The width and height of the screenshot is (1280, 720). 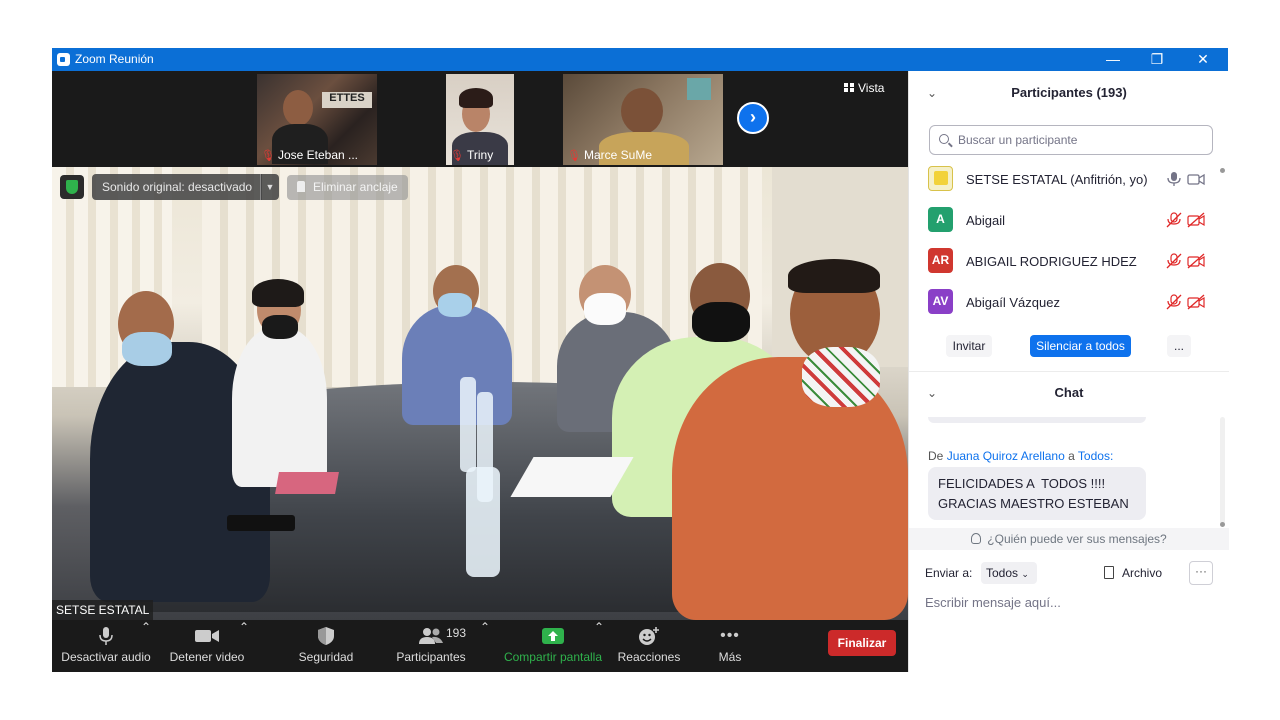 I want to click on search-placeholder: Buscar un participante, so click(x=1018, y=140).